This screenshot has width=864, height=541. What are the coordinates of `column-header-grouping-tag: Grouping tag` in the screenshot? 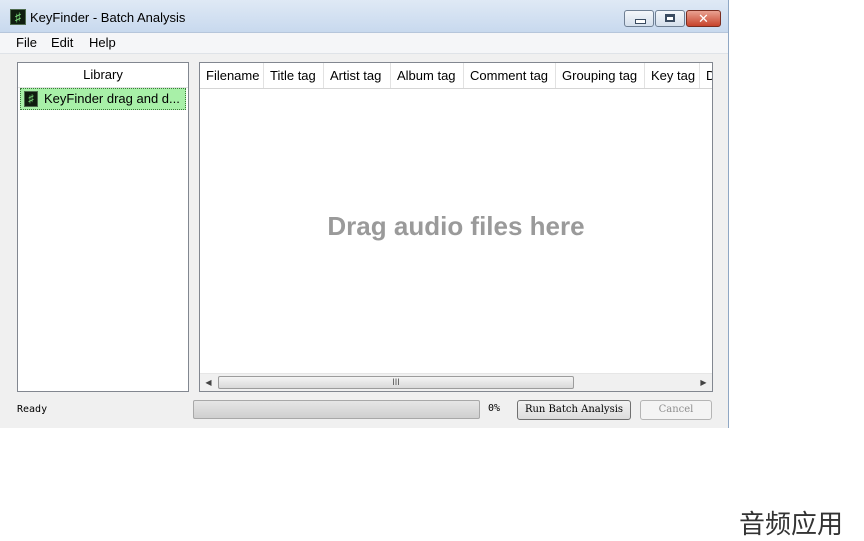 It's located at (600, 75).